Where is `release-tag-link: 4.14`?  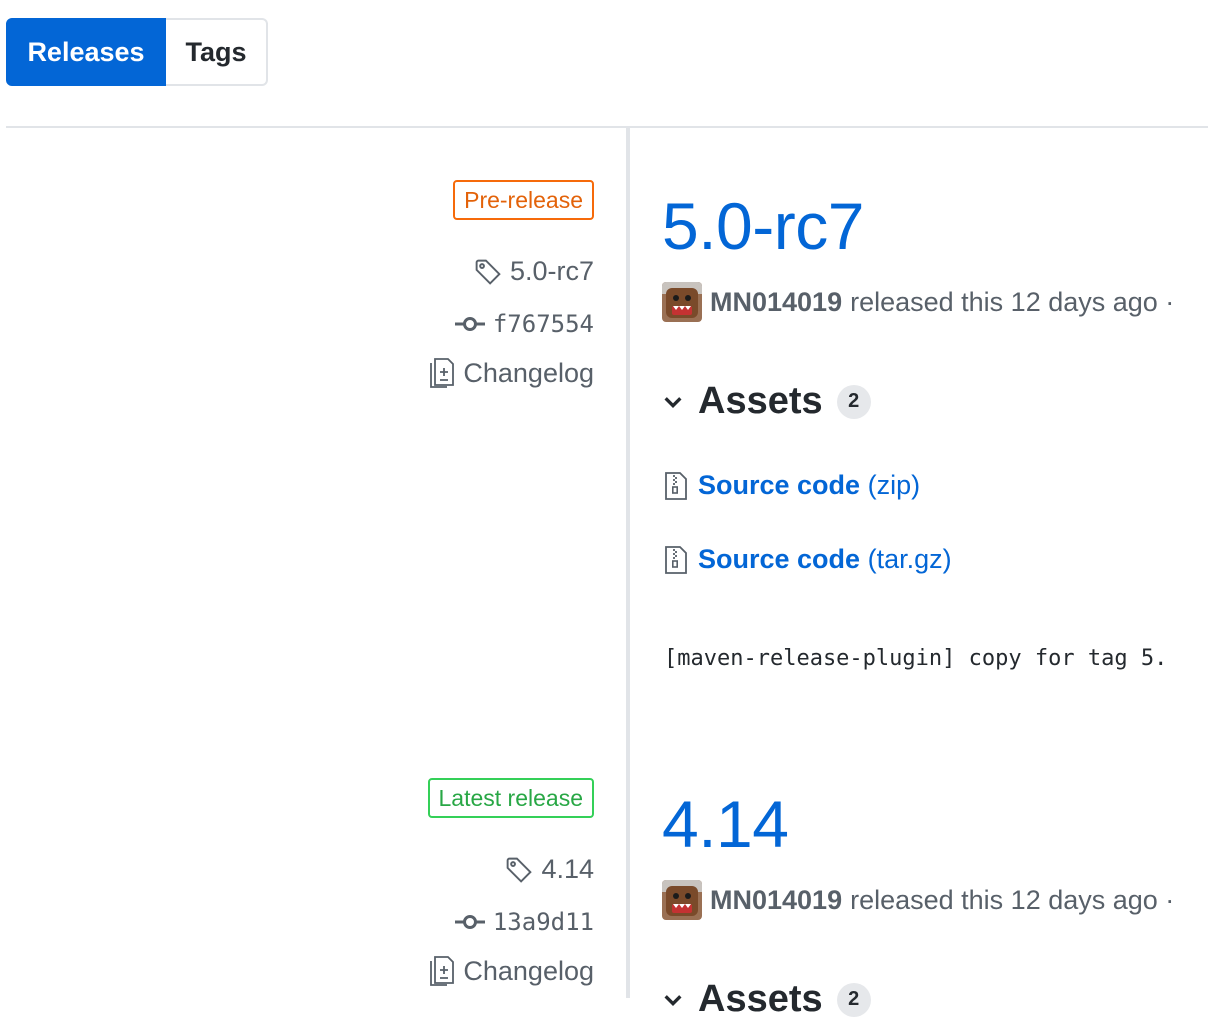
release-tag-link: 4.14 is located at coordinates (549, 869).